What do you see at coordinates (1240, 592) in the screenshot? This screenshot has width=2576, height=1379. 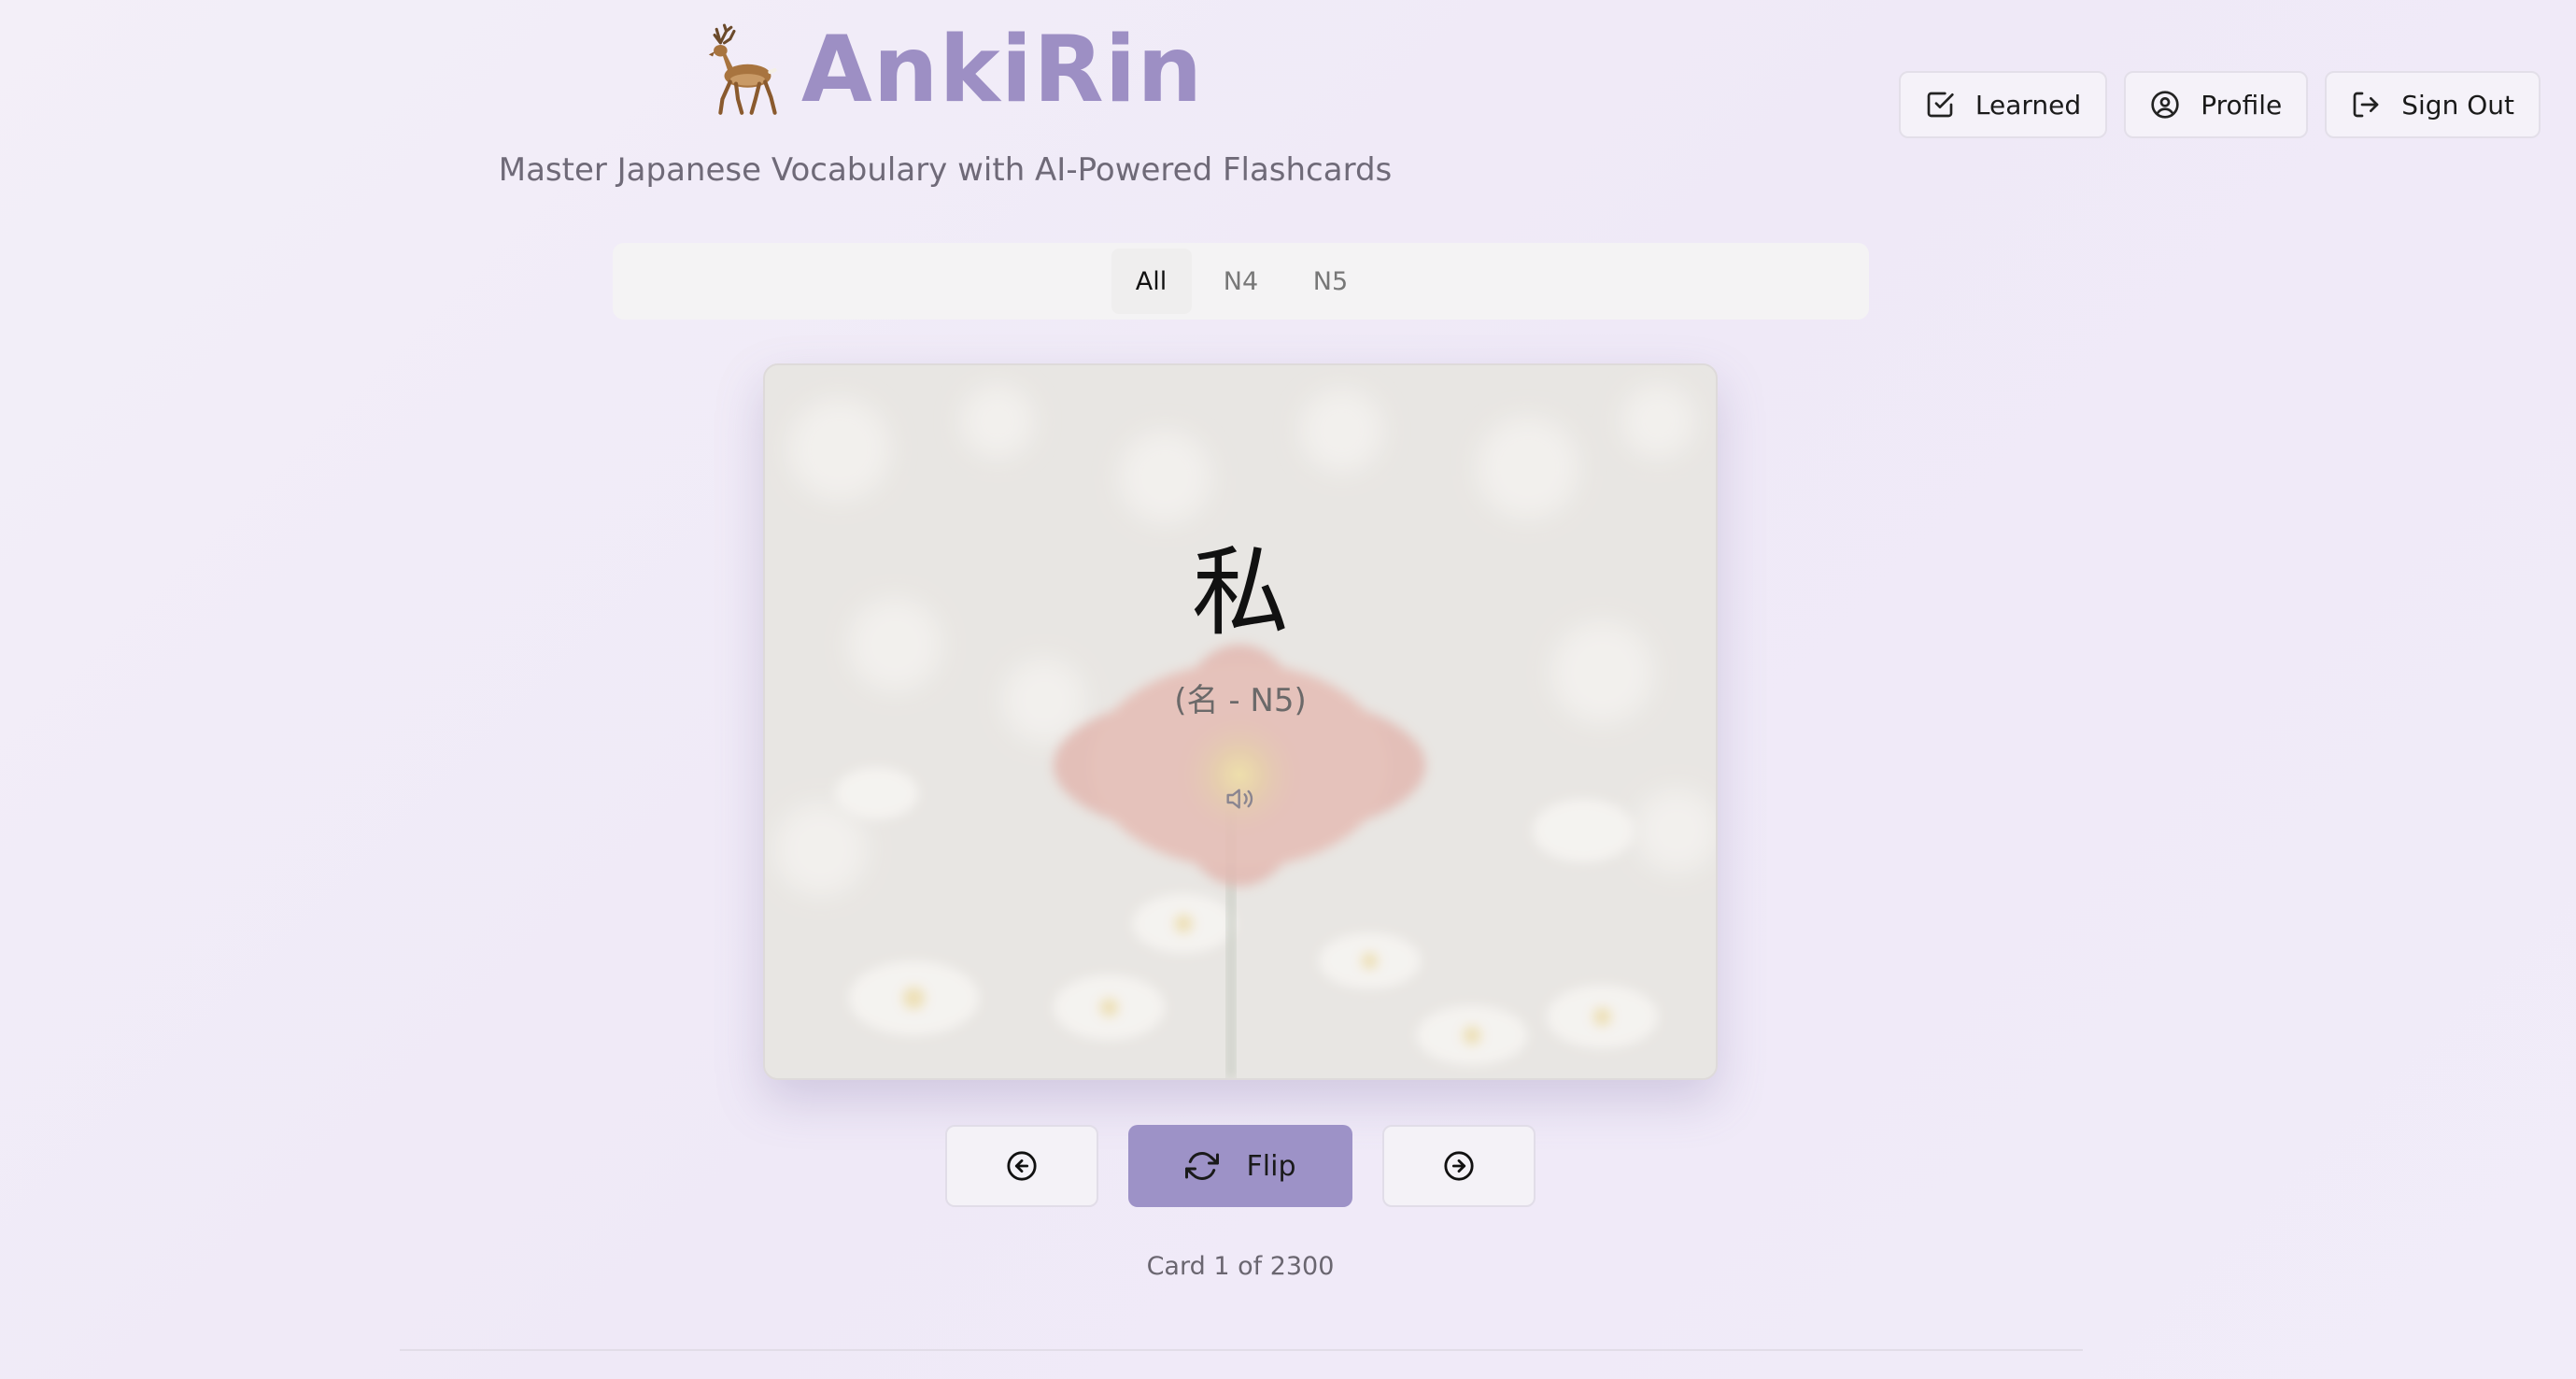 I see `card-word: 私` at bounding box center [1240, 592].